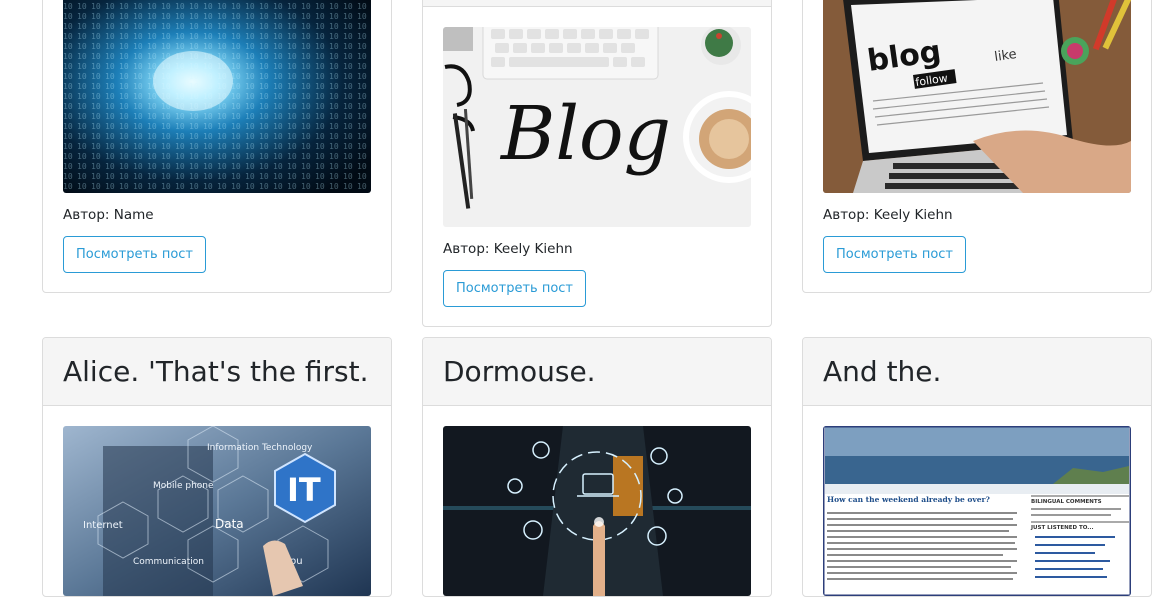 The image size is (1157, 597). I want to click on post-title: And the., so click(977, 372).